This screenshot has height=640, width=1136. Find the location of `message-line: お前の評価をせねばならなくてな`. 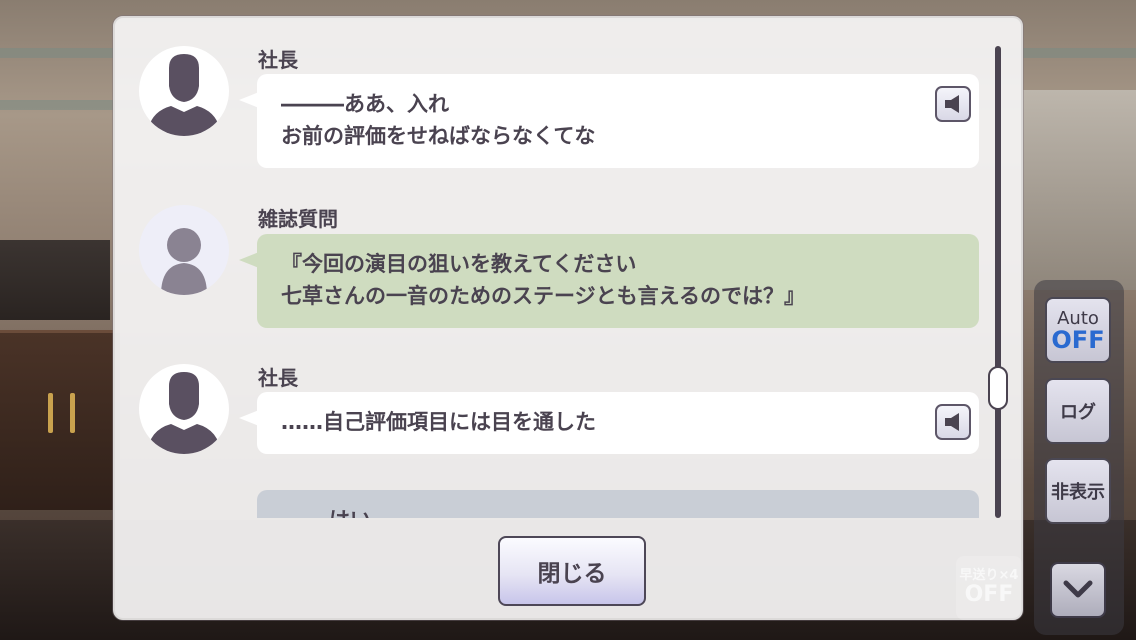

message-line: お前の評価をせねばならなくてな is located at coordinates (438, 136).